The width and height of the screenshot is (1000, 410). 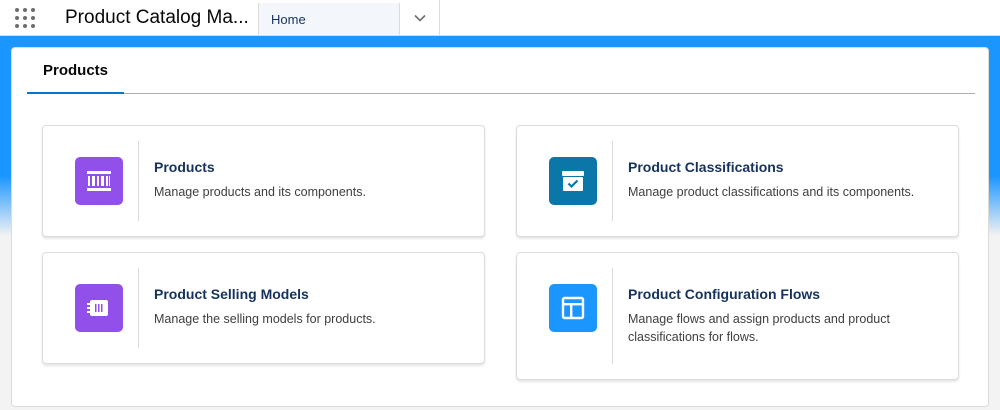 I want to click on chevron-down-icon, so click(x=419, y=18).